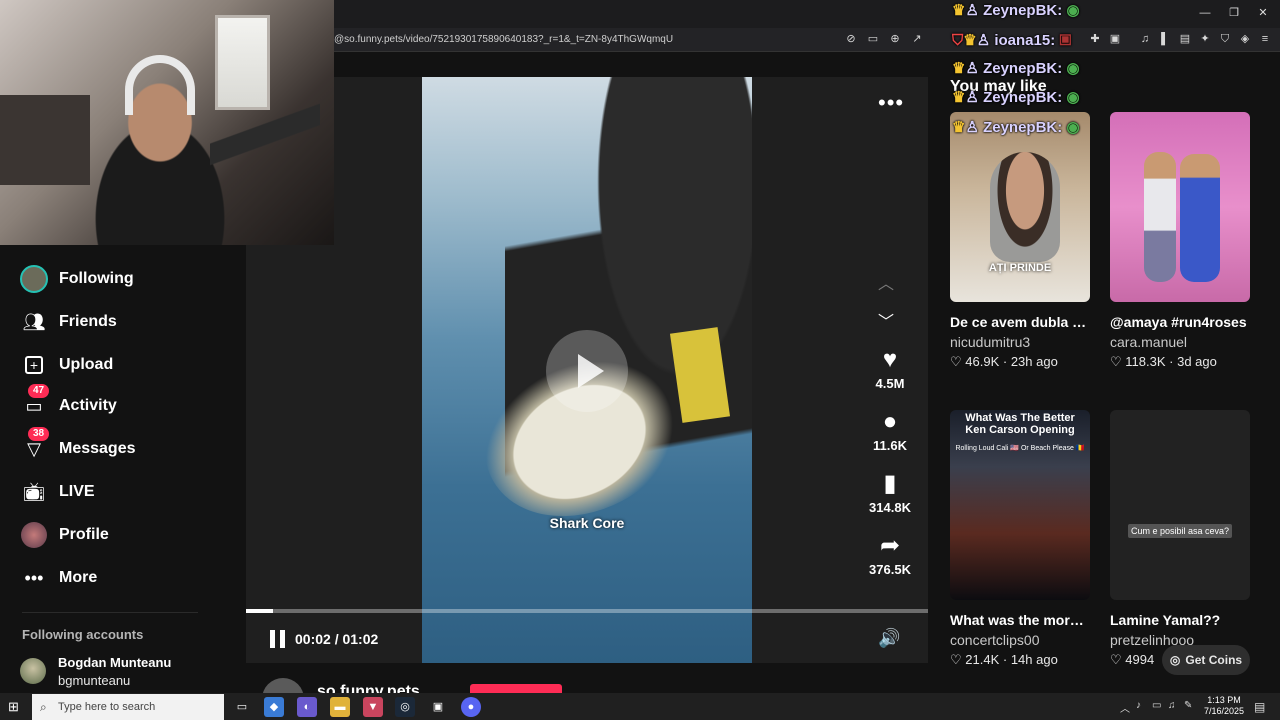 The width and height of the screenshot is (1280, 720). Describe the element at coordinates (970, 40) in the screenshot. I see `crown-icon: ♛` at that location.